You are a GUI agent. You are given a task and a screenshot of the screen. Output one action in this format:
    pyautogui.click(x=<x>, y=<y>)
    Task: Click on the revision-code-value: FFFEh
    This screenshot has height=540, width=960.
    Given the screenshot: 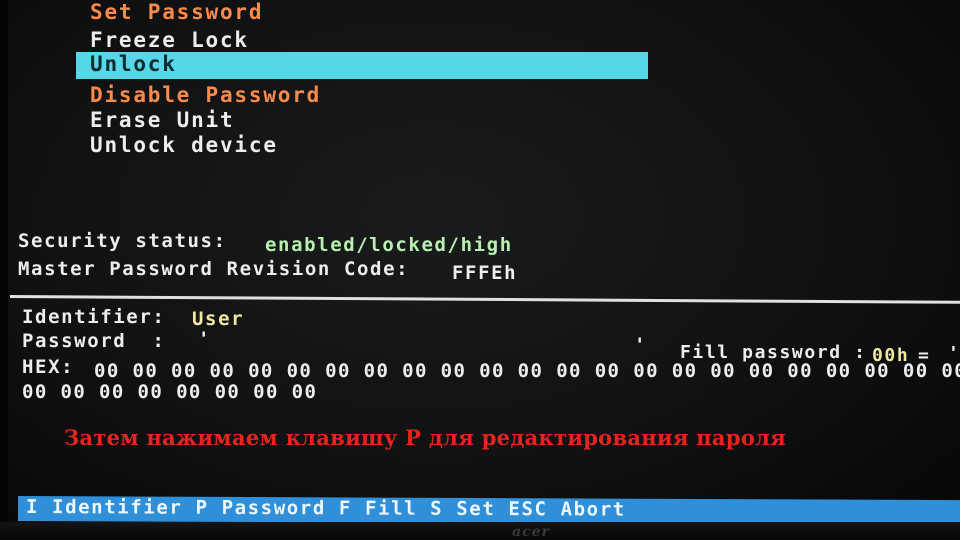 What is the action you would take?
    pyautogui.click(x=485, y=273)
    